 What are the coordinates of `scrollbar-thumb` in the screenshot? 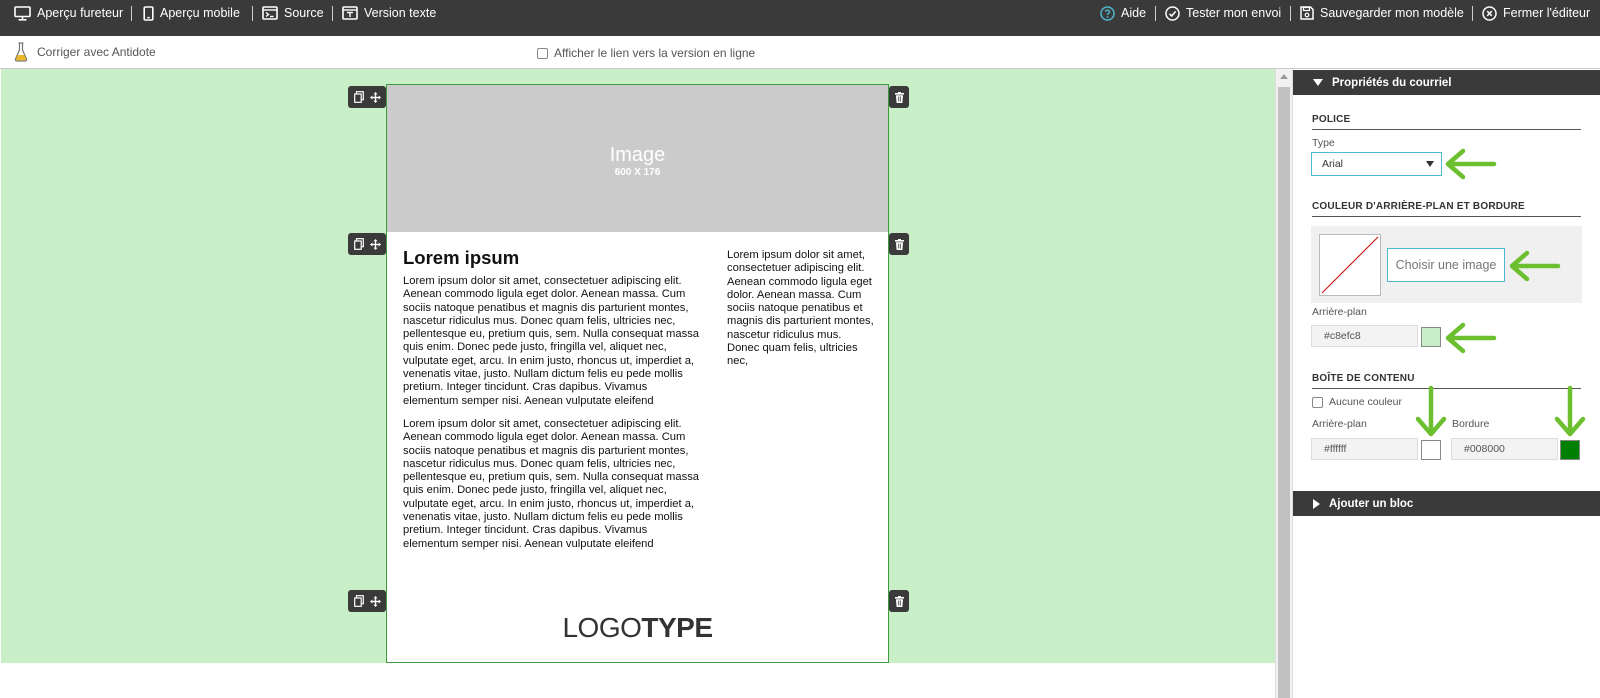 It's located at (1284, 392).